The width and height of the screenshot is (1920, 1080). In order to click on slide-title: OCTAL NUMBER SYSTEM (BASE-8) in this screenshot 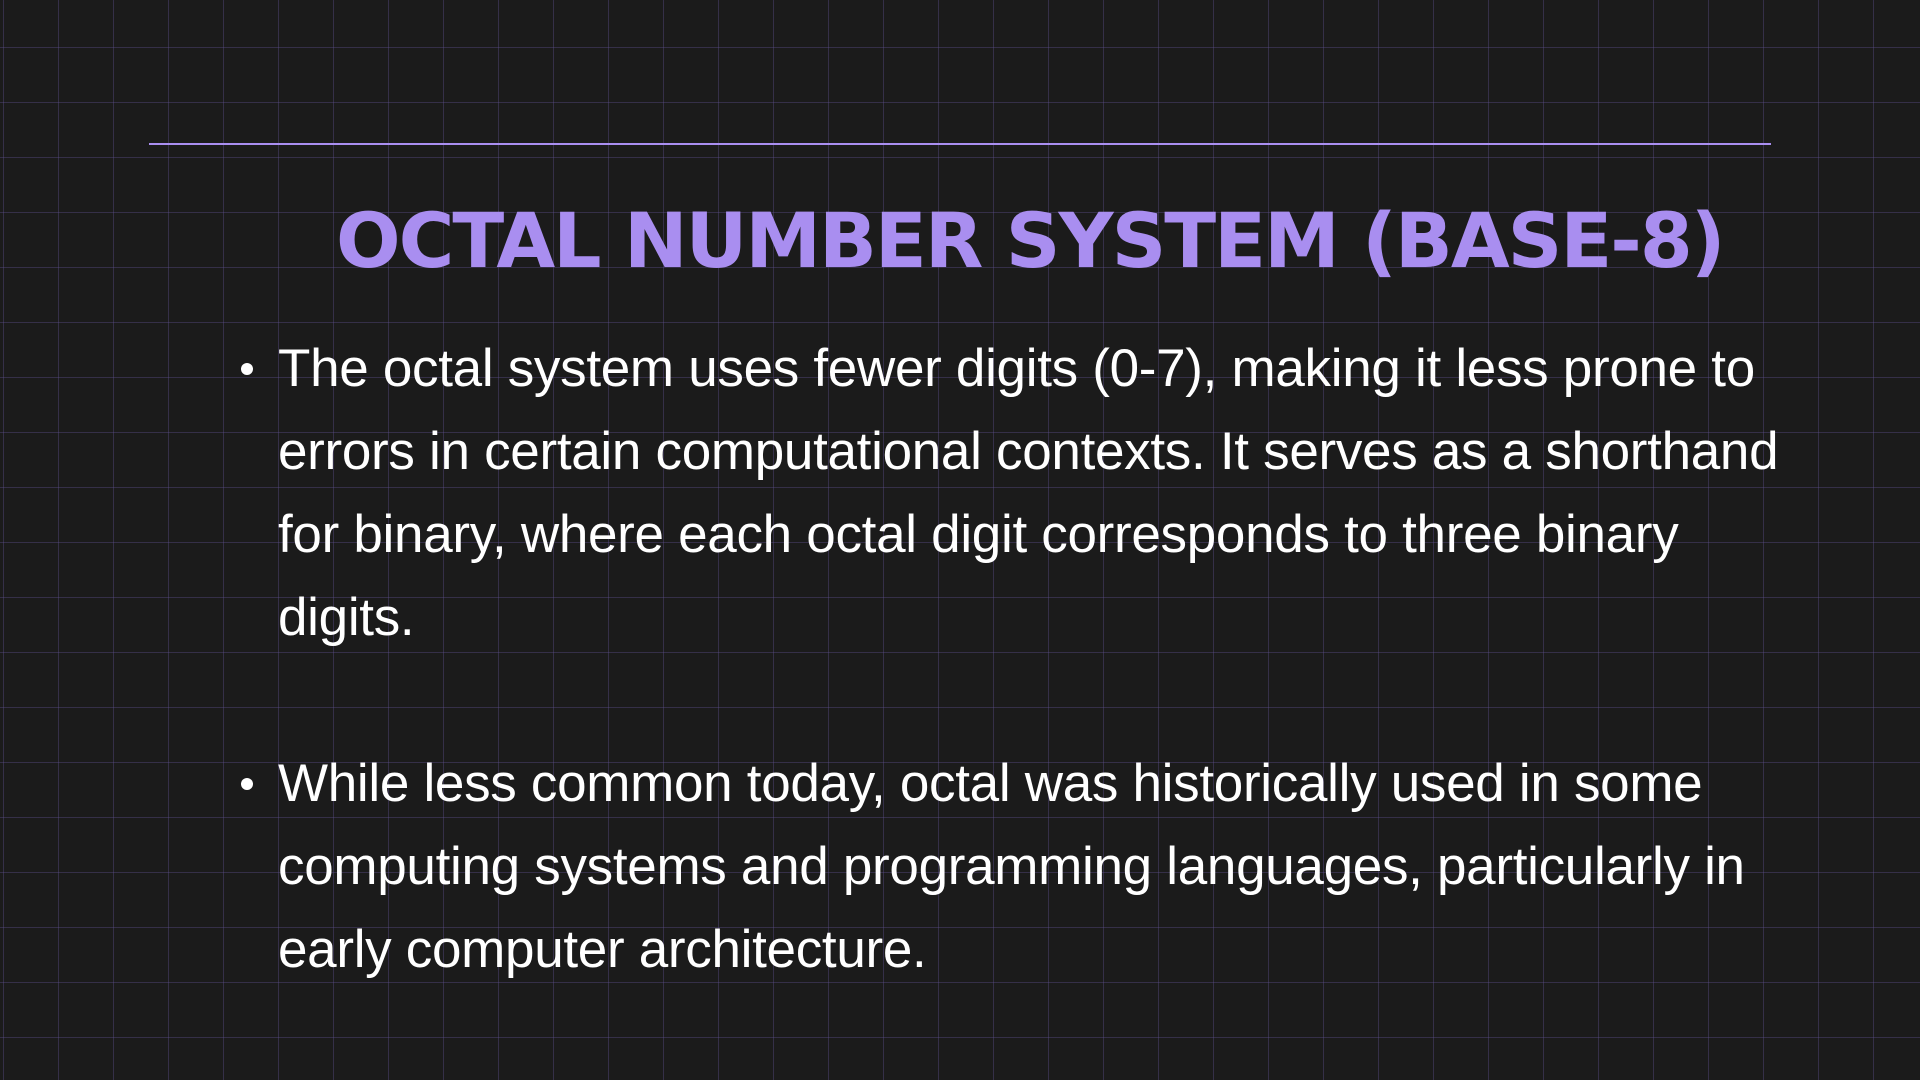, I will do `click(1030, 240)`.